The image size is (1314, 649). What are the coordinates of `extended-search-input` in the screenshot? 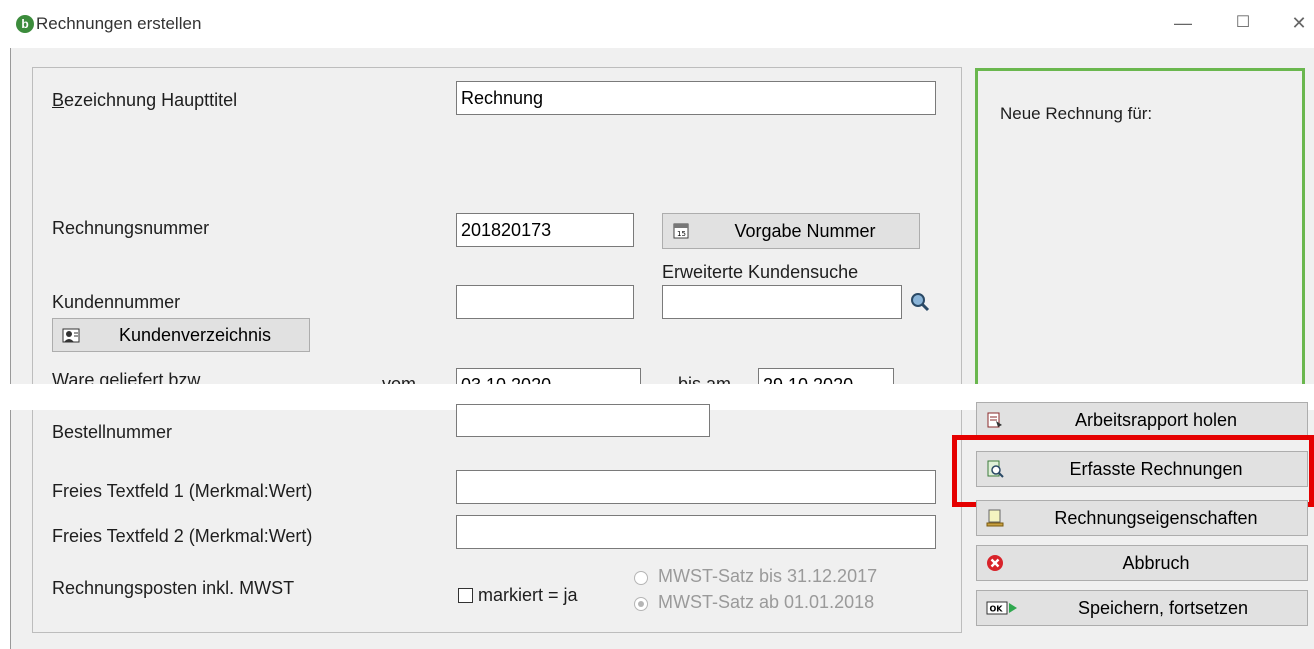 It's located at (782, 302).